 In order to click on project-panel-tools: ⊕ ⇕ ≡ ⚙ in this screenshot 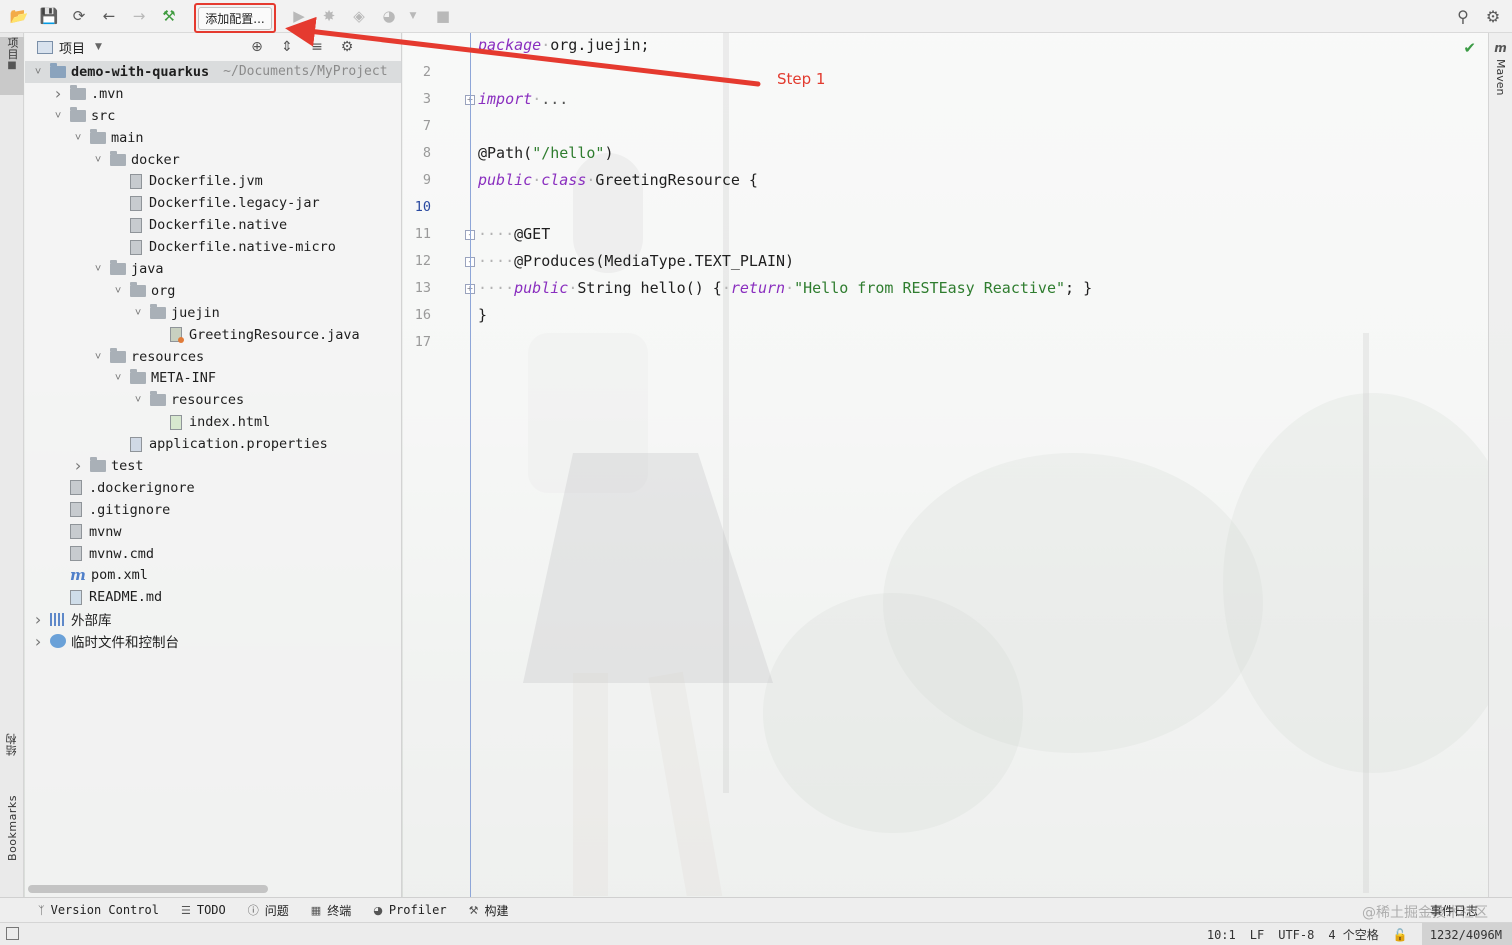, I will do `click(307, 47)`.